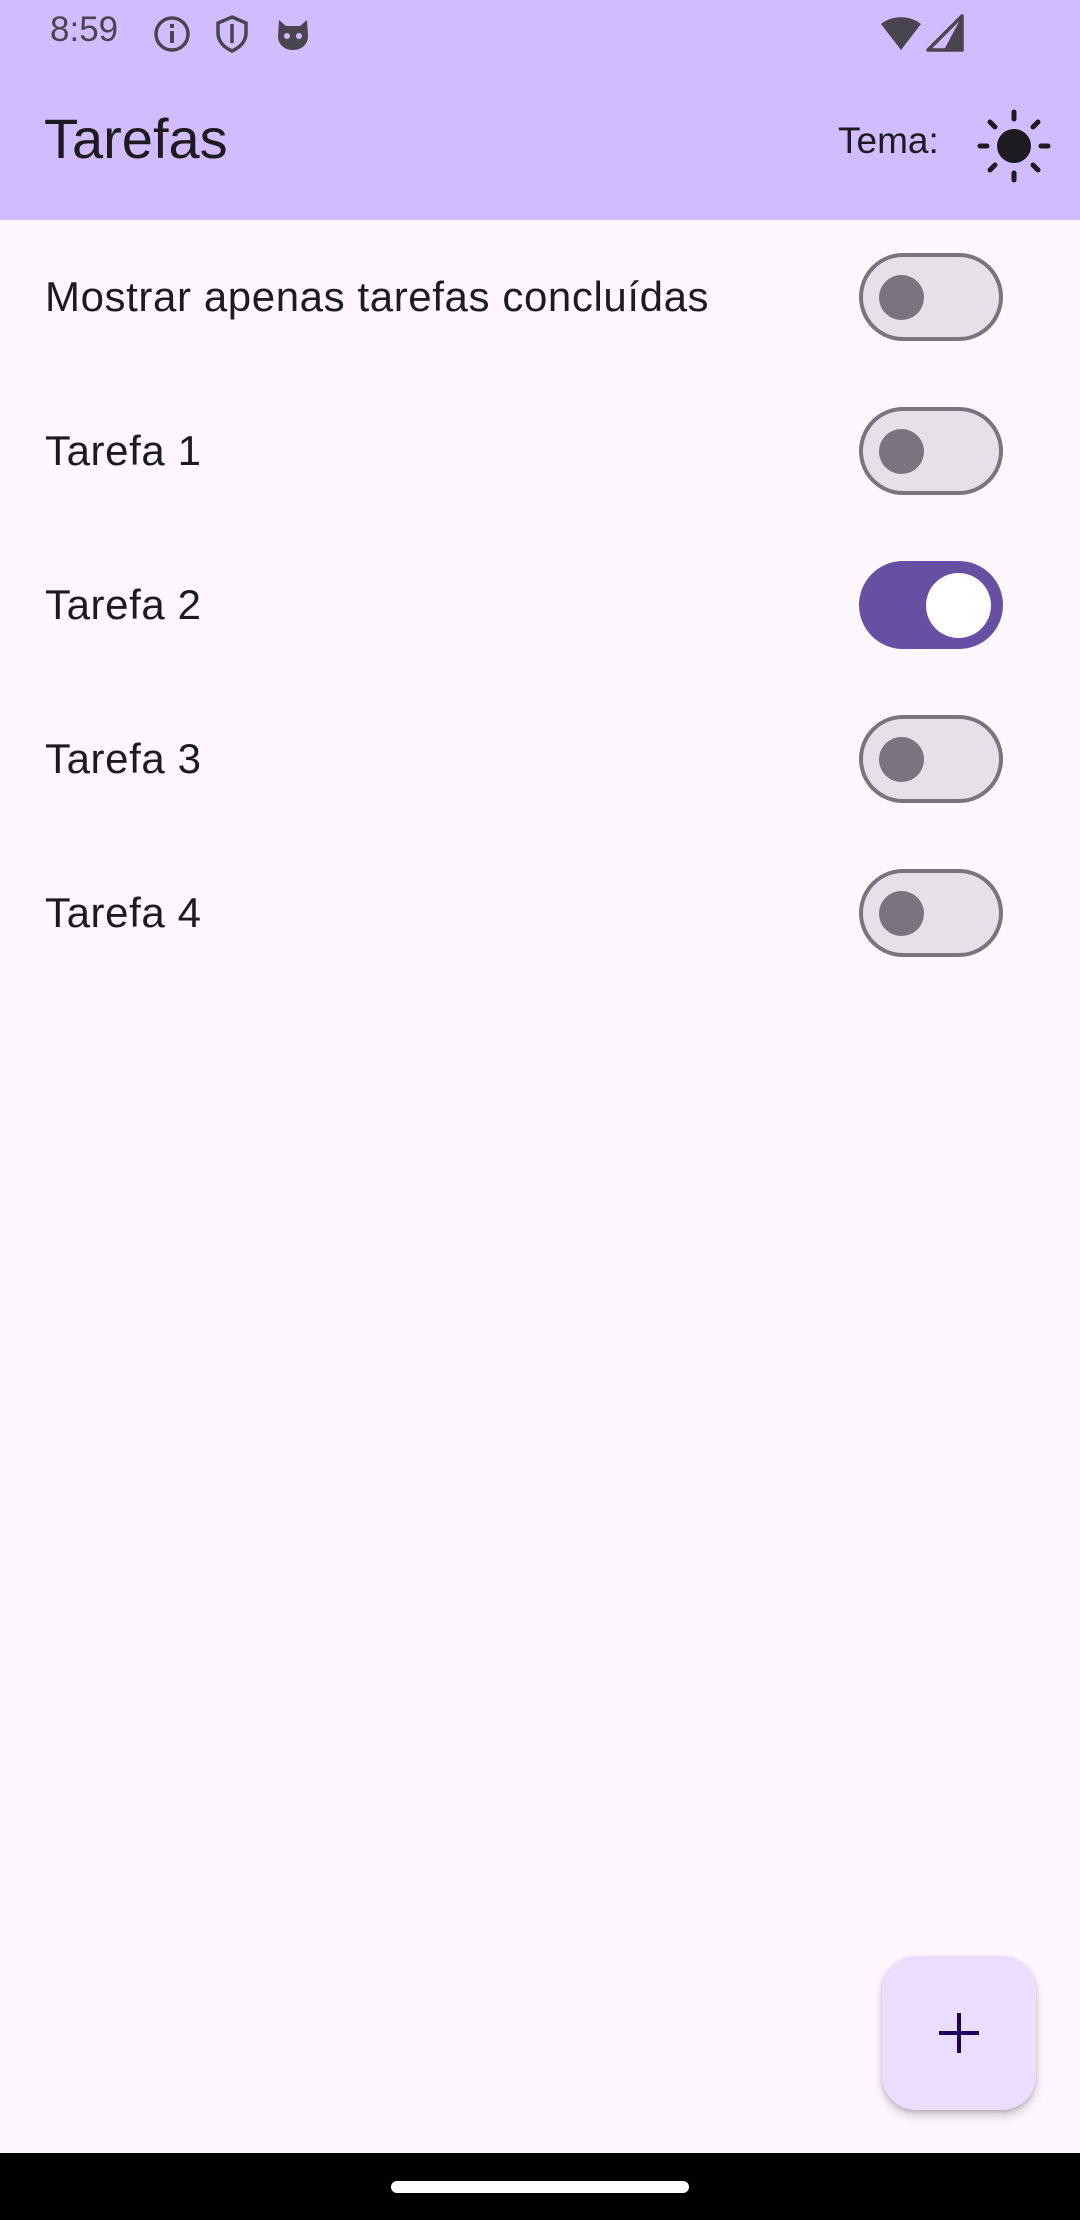 The width and height of the screenshot is (1080, 2220). I want to click on filter-label: Mostrar apenas tarefas concluídas, so click(377, 296).